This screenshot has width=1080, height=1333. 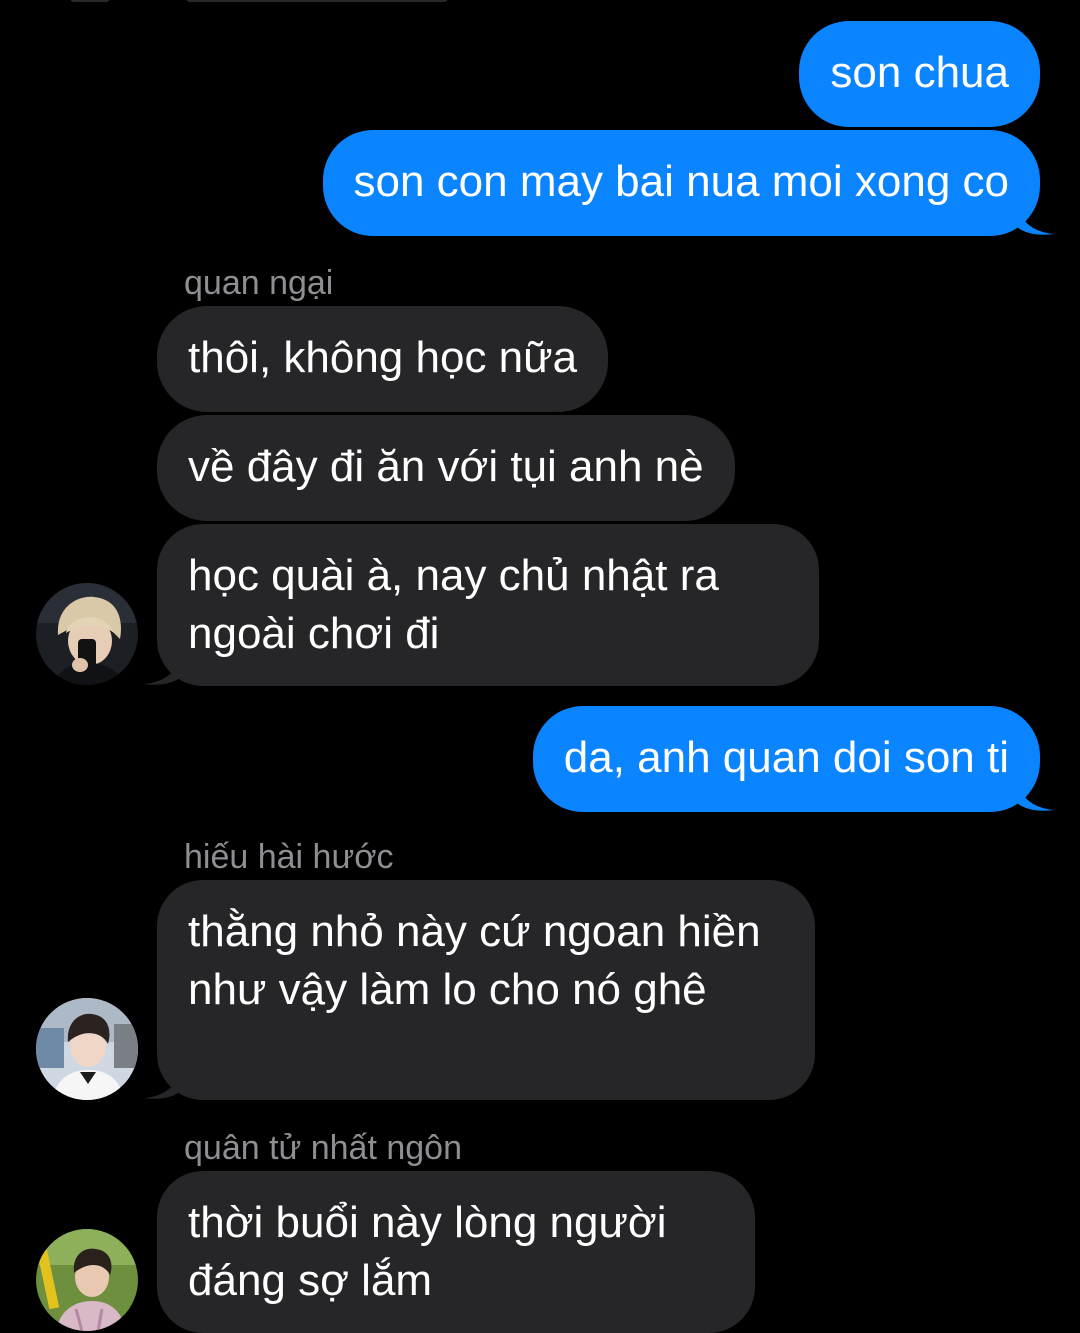 I want to click on sender-name: quan ngại, so click(x=259, y=283).